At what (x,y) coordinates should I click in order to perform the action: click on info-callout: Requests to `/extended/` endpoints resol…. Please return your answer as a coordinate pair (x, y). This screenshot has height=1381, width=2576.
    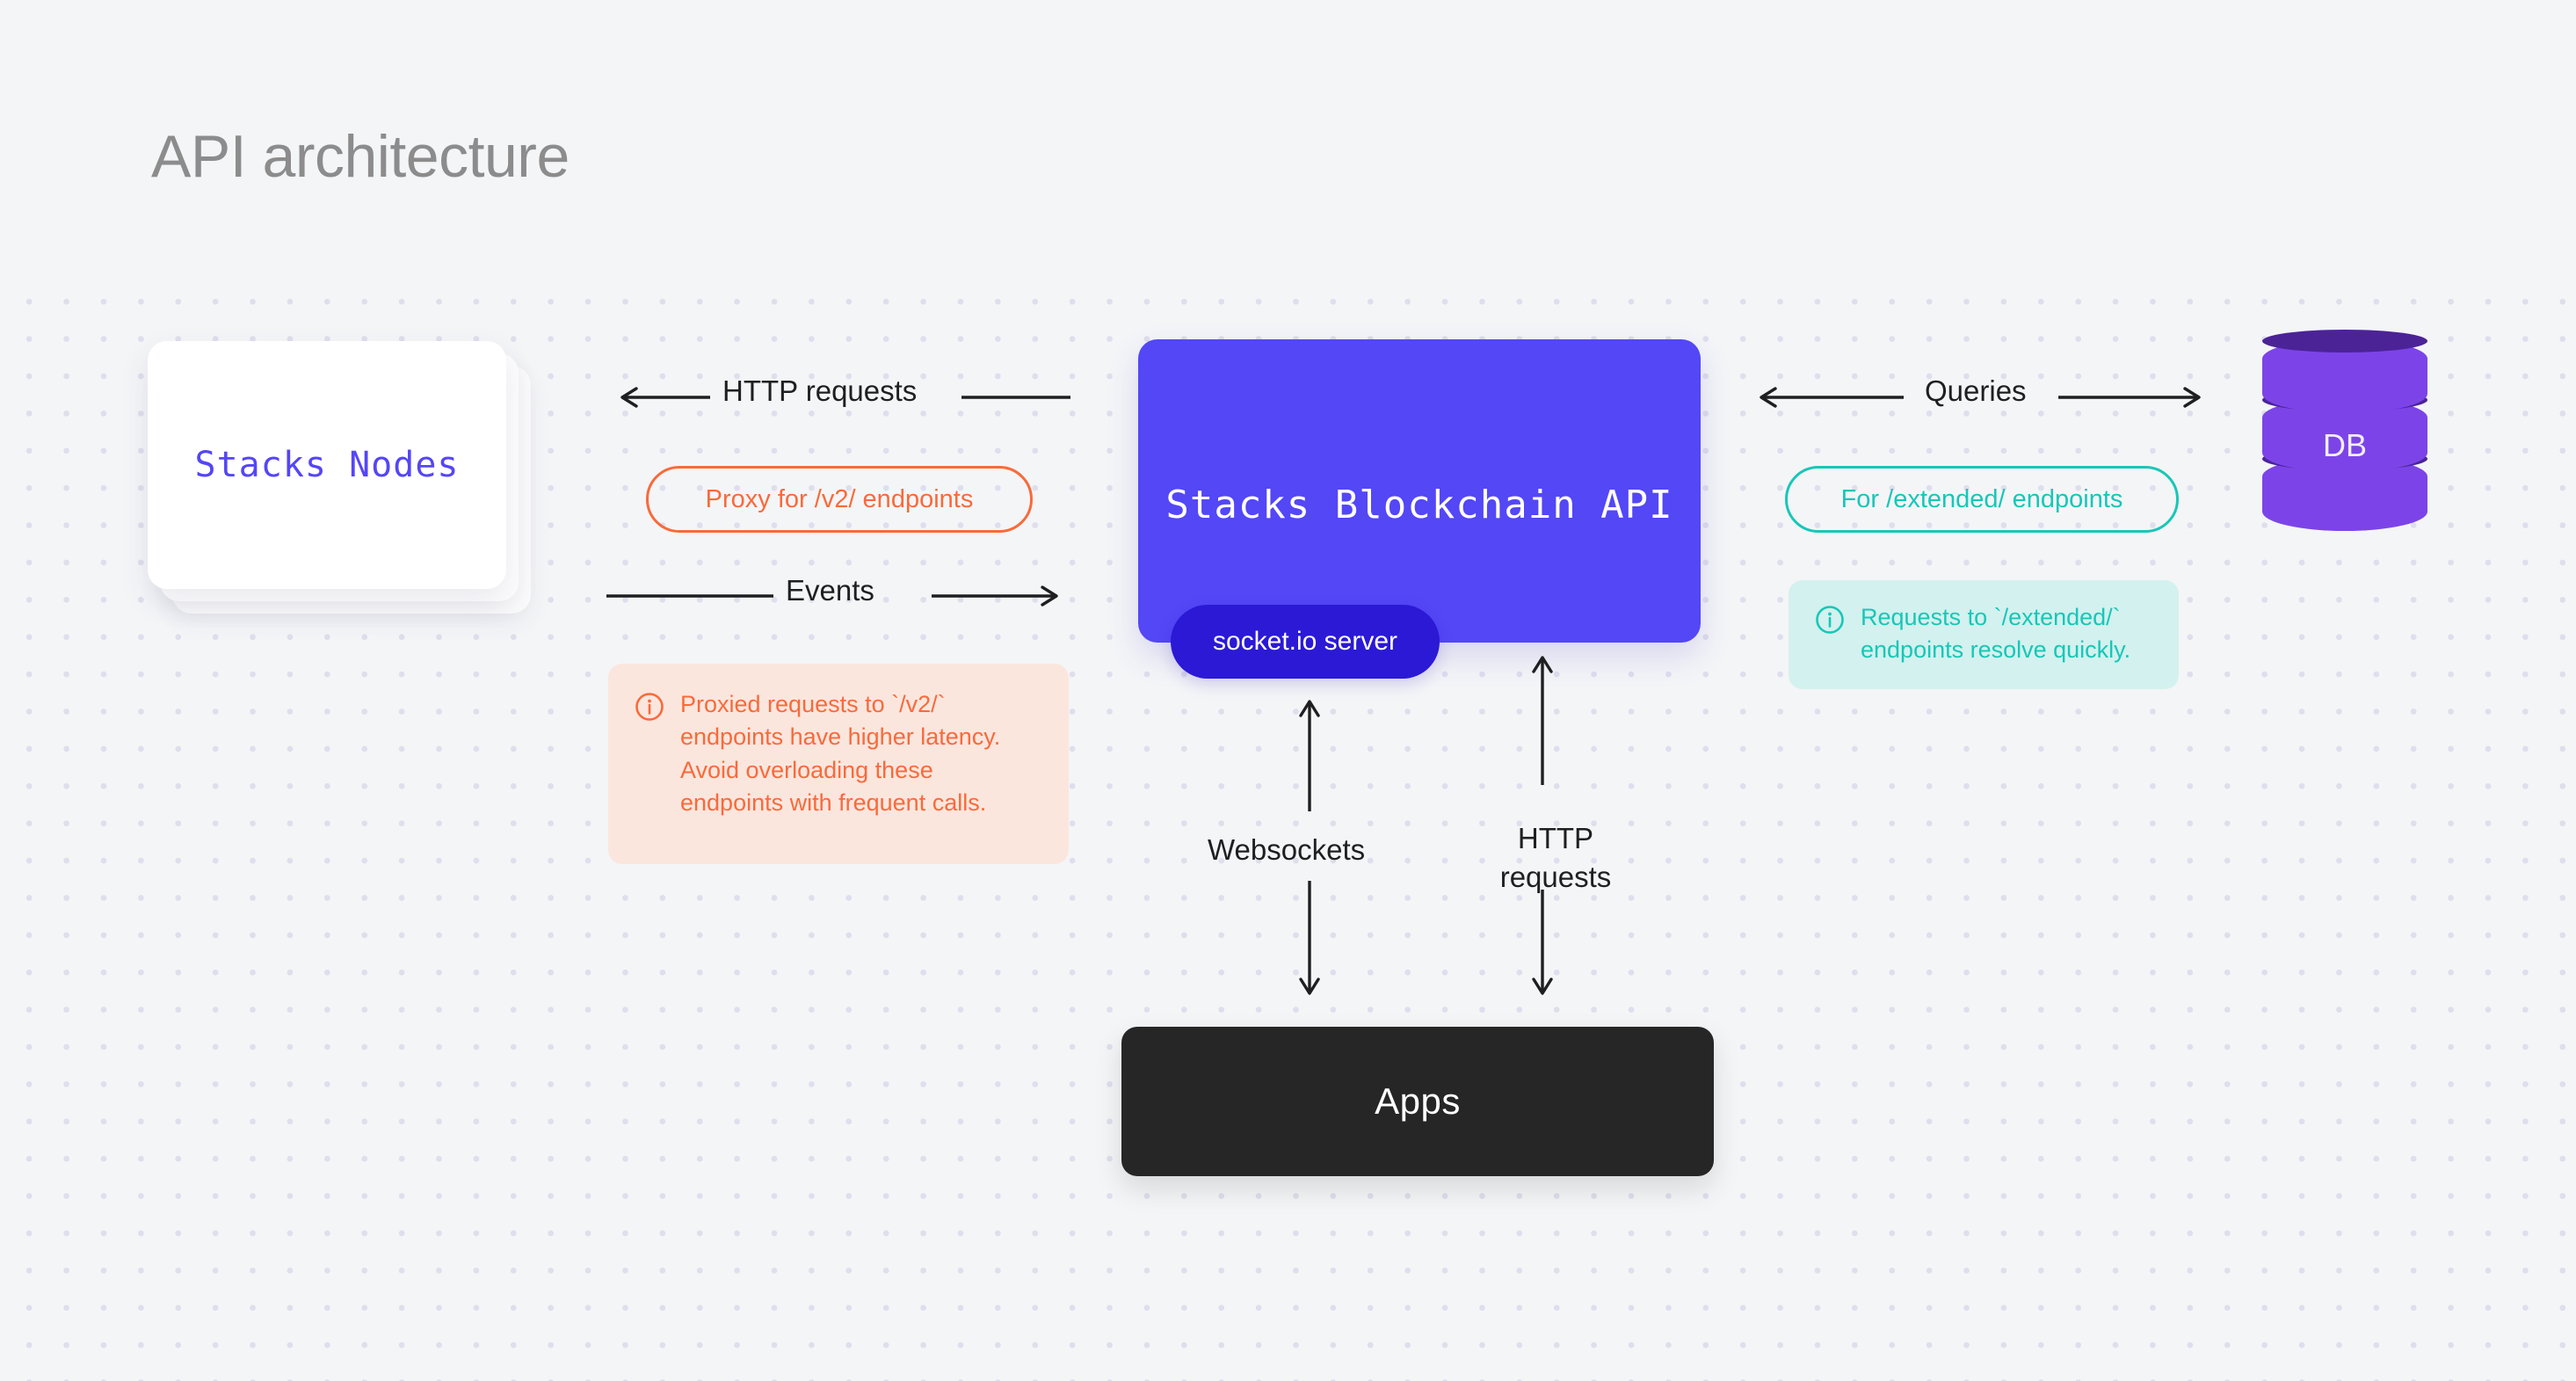
    Looking at the image, I should click on (1984, 634).